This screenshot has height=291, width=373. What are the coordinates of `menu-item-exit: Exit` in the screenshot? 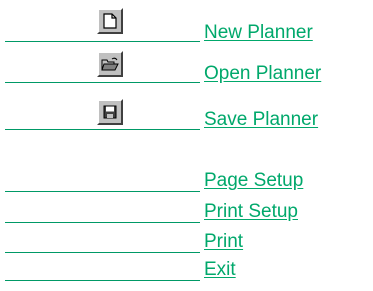 It's located at (186, 275).